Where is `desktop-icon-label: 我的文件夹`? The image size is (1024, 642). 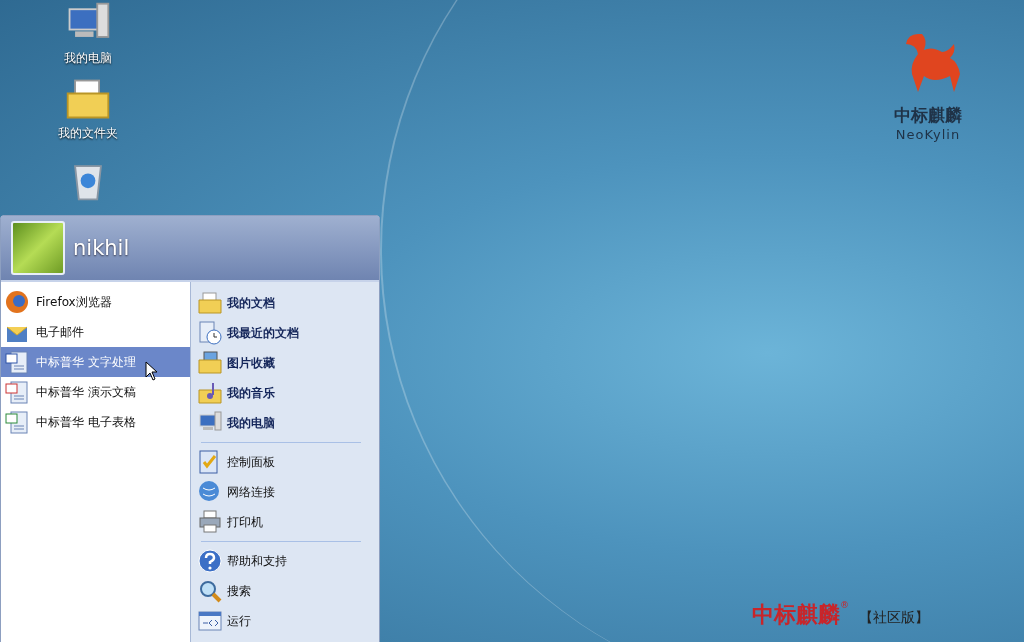 desktop-icon-label: 我的文件夹 is located at coordinates (88, 133).